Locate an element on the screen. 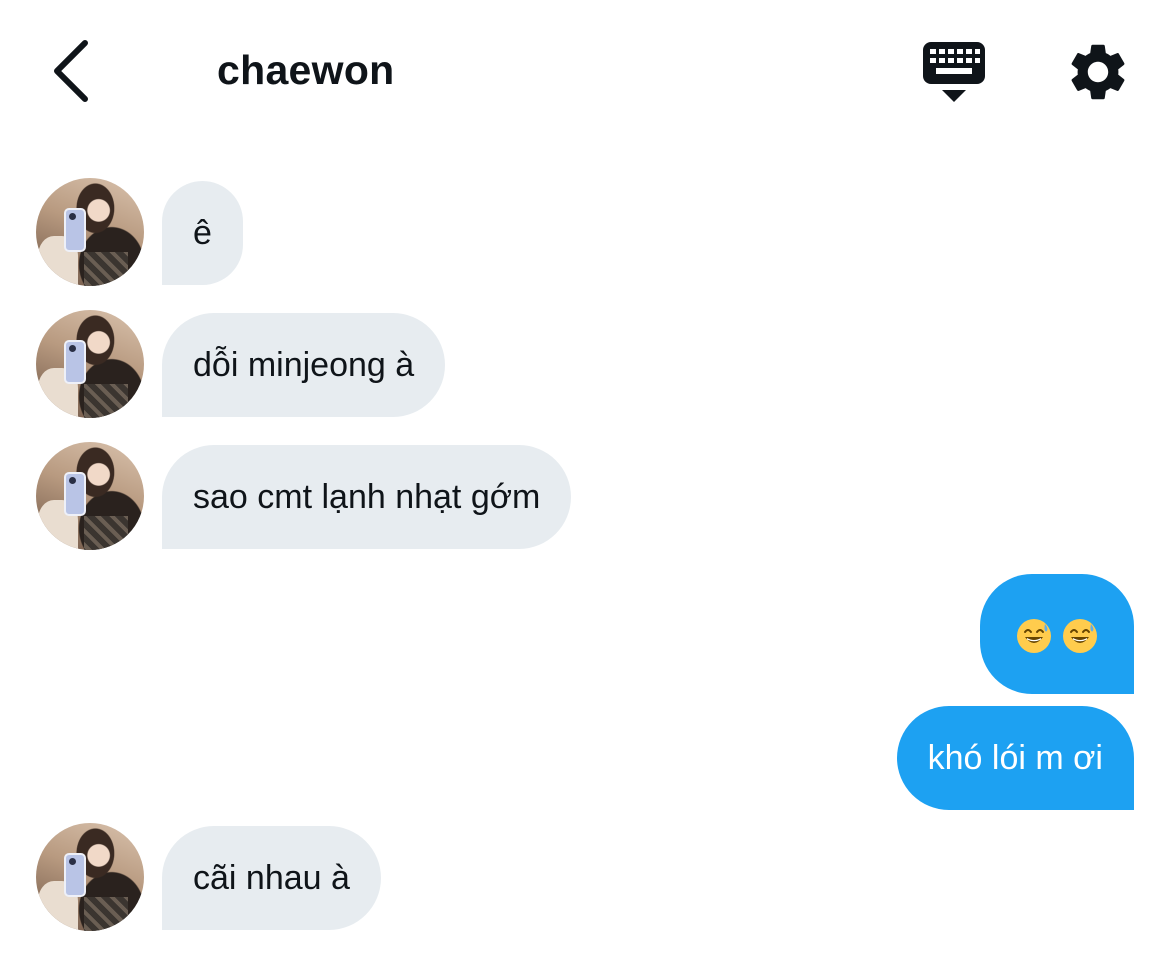 The width and height of the screenshot is (1170, 954). outgoing-message-bubble: khó lói m ơi is located at coordinates (1015, 758).